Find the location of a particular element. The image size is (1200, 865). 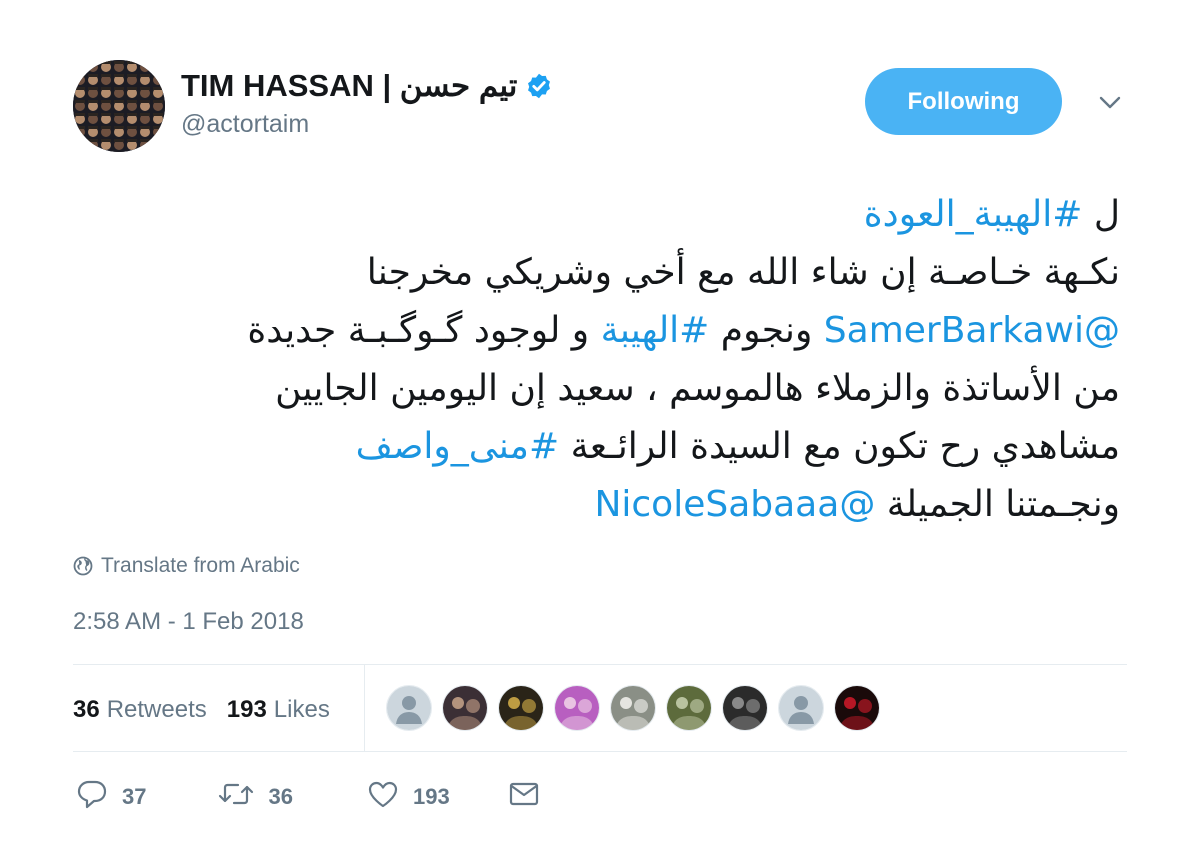

verified-badge-icon is located at coordinates (539, 86).